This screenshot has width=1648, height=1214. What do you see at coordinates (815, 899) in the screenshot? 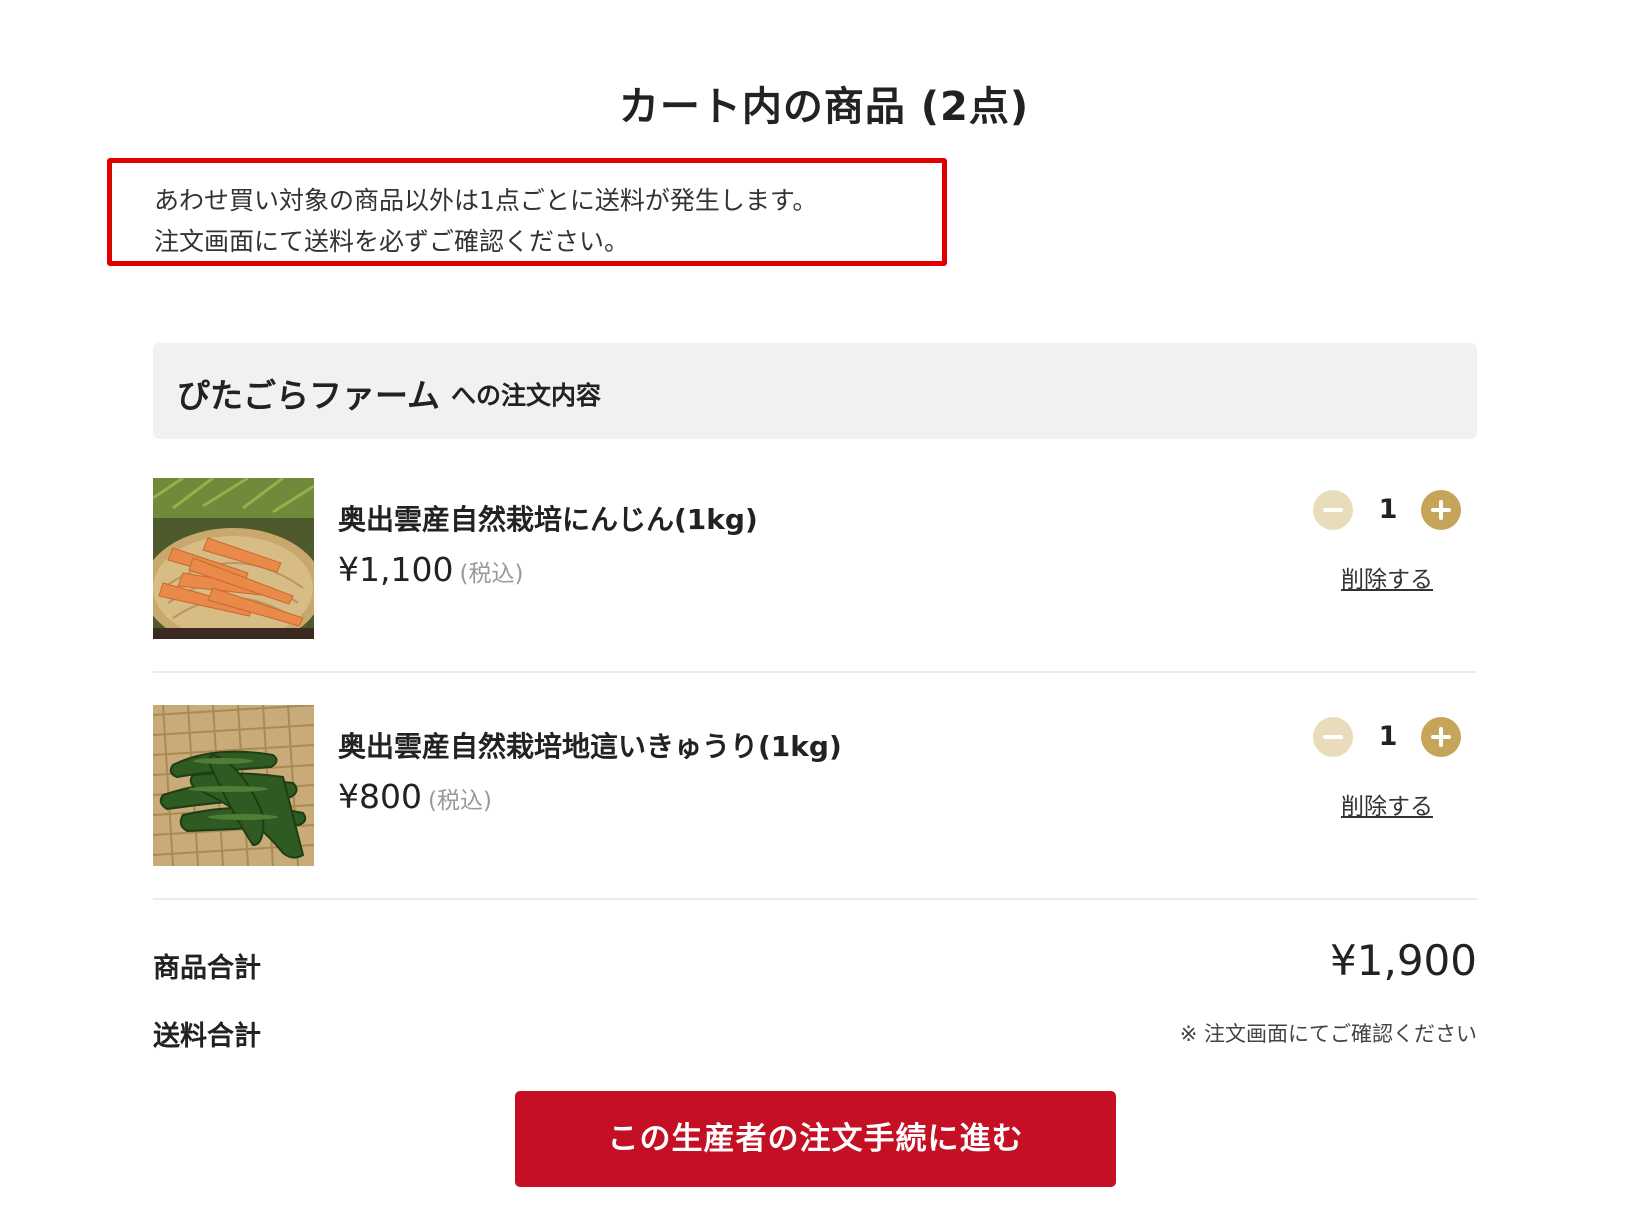
I see `summary-divider` at bounding box center [815, 899].